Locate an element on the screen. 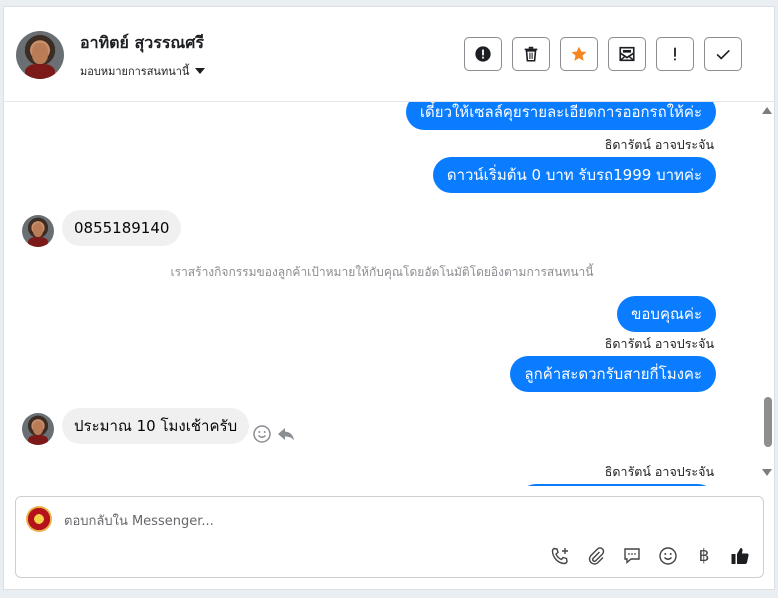  contact-avatar is located at coordinates (40, 55).